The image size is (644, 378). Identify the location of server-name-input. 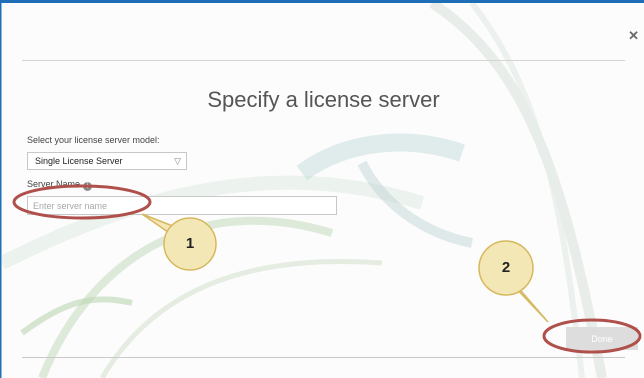
(182, 205).